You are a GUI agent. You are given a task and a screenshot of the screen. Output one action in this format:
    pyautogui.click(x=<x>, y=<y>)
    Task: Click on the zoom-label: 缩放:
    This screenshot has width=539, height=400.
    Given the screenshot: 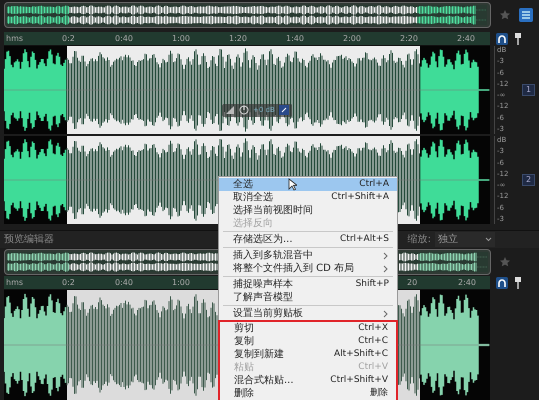 What is the action you would take?
    pyautogui.click(x=419, y=239)
    